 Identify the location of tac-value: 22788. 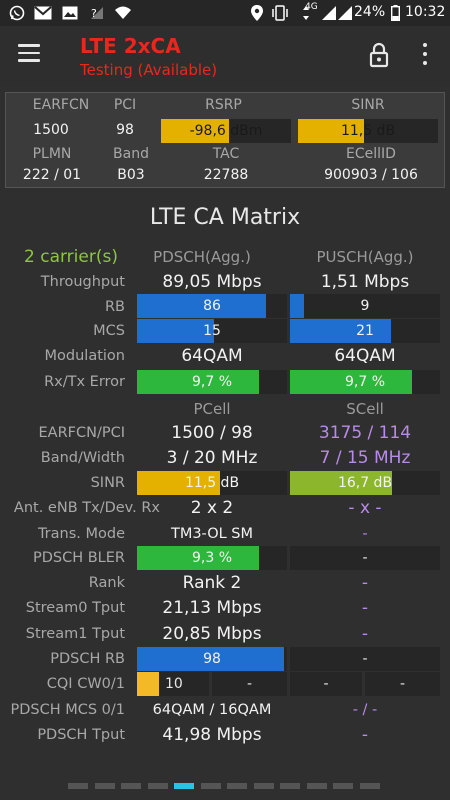
(226, 175).